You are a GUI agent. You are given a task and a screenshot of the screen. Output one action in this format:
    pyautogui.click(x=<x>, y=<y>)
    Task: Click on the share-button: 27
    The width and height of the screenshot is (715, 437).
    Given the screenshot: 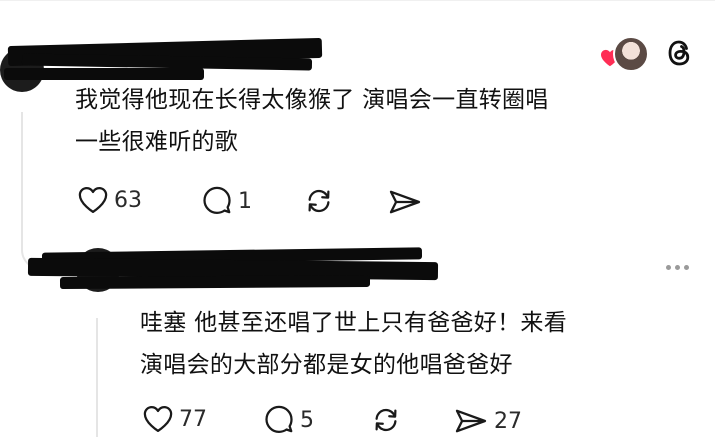 What is the action you would take?
    pyautogui.click(x=488, y=421)
    